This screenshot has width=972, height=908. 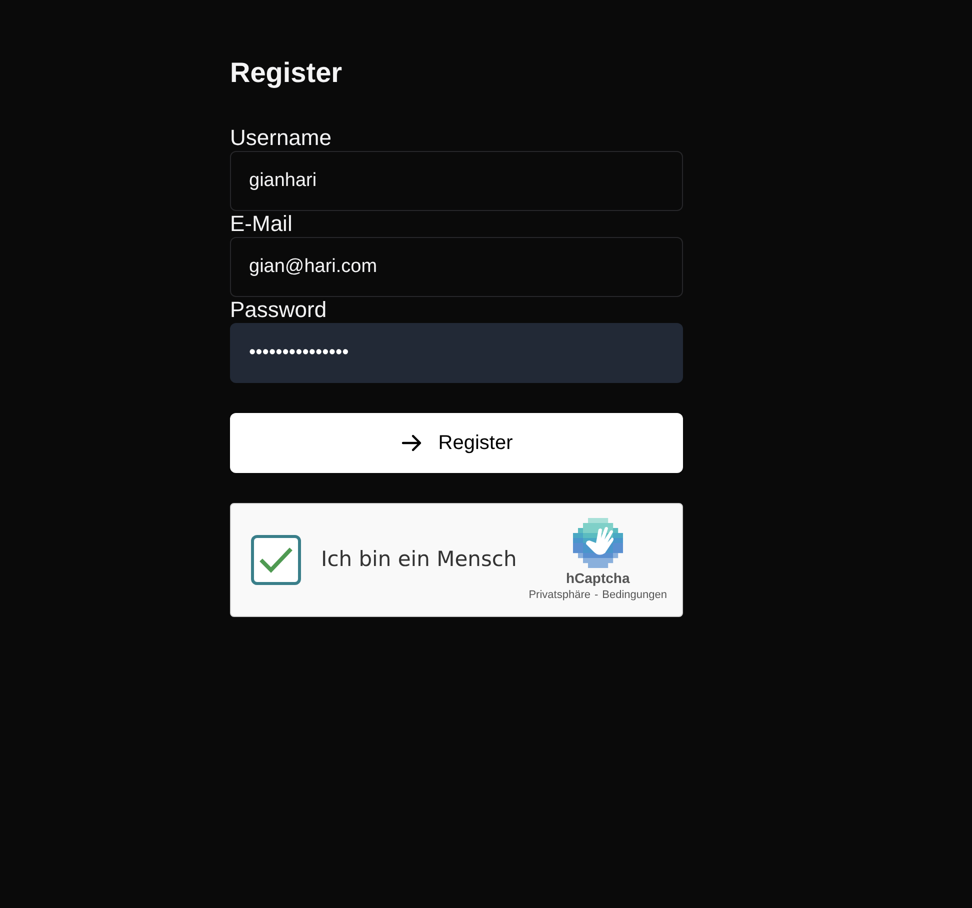 What do you see at coordinates (281, 138) in the screenshot?
I see `field-label: Username` at bounding box center [281, 138].